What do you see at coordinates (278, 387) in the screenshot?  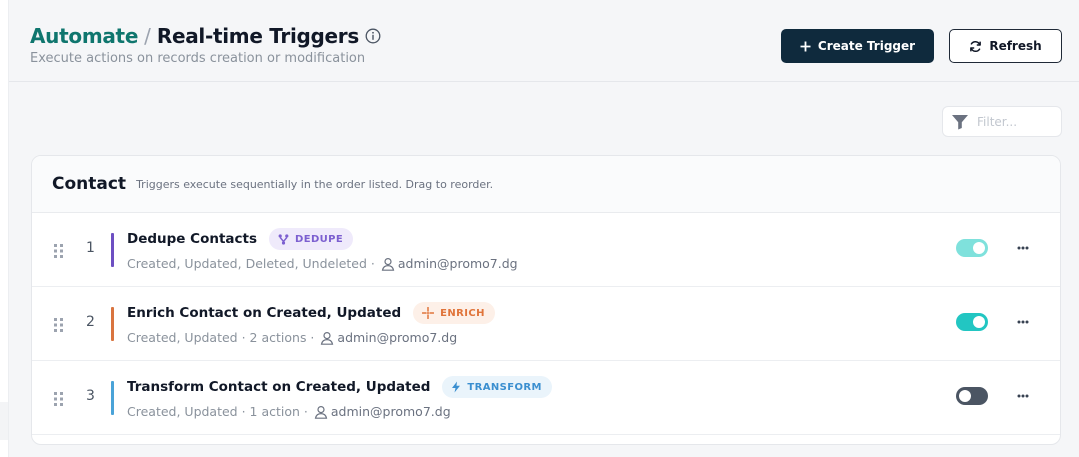 I see `trigger-name: Transform Contact on Created, Updated` at bounding box center [278, 387].